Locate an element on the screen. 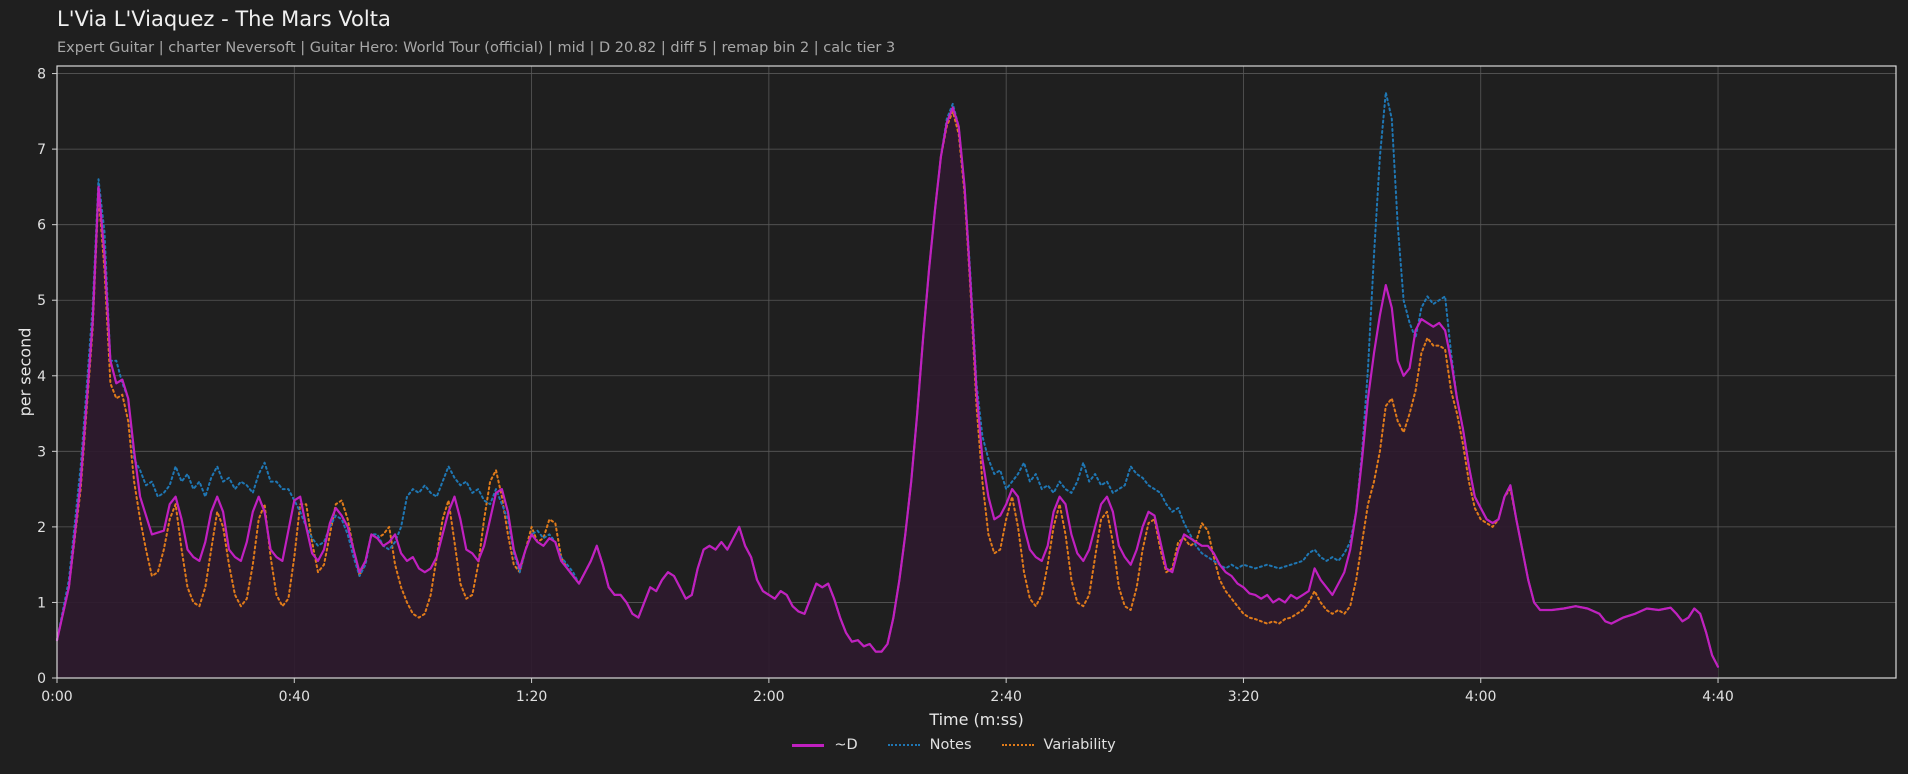 This screenshot has height=774, width=1908. y-axis-ticks: 0 1 2 3 4 5 6 7 8 is located at coordinates (47, 377).